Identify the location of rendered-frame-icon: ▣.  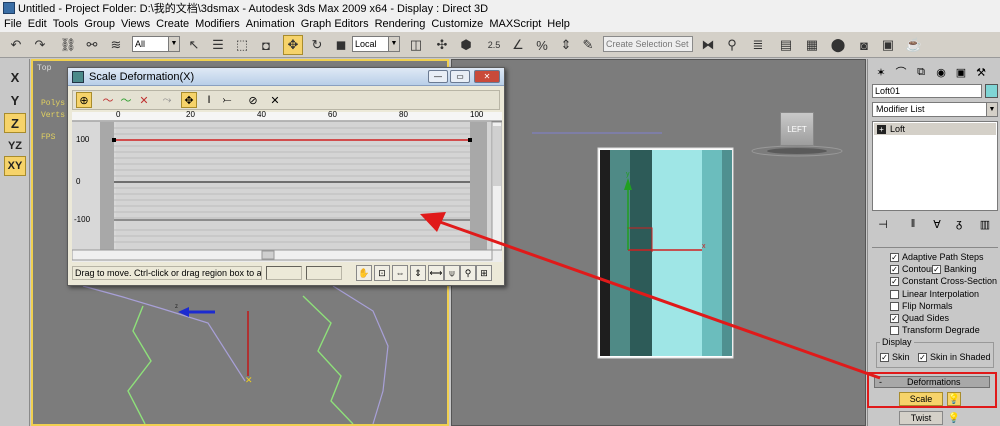
(888, 45).